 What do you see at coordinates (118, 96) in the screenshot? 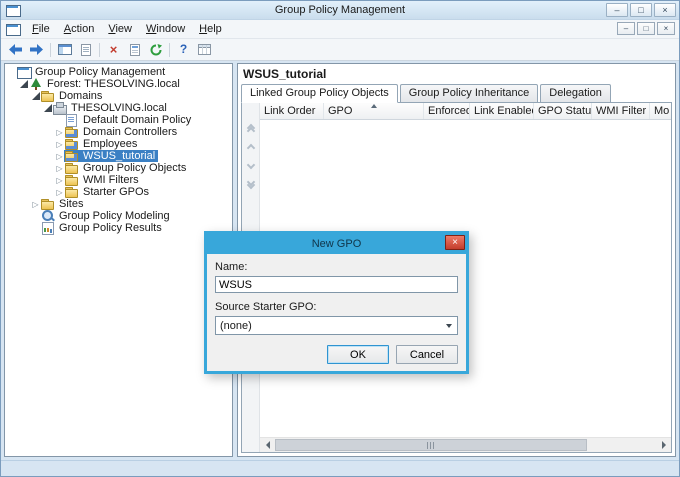
I see `tree-item-domains: Domains` at bounding box center [118, 96].